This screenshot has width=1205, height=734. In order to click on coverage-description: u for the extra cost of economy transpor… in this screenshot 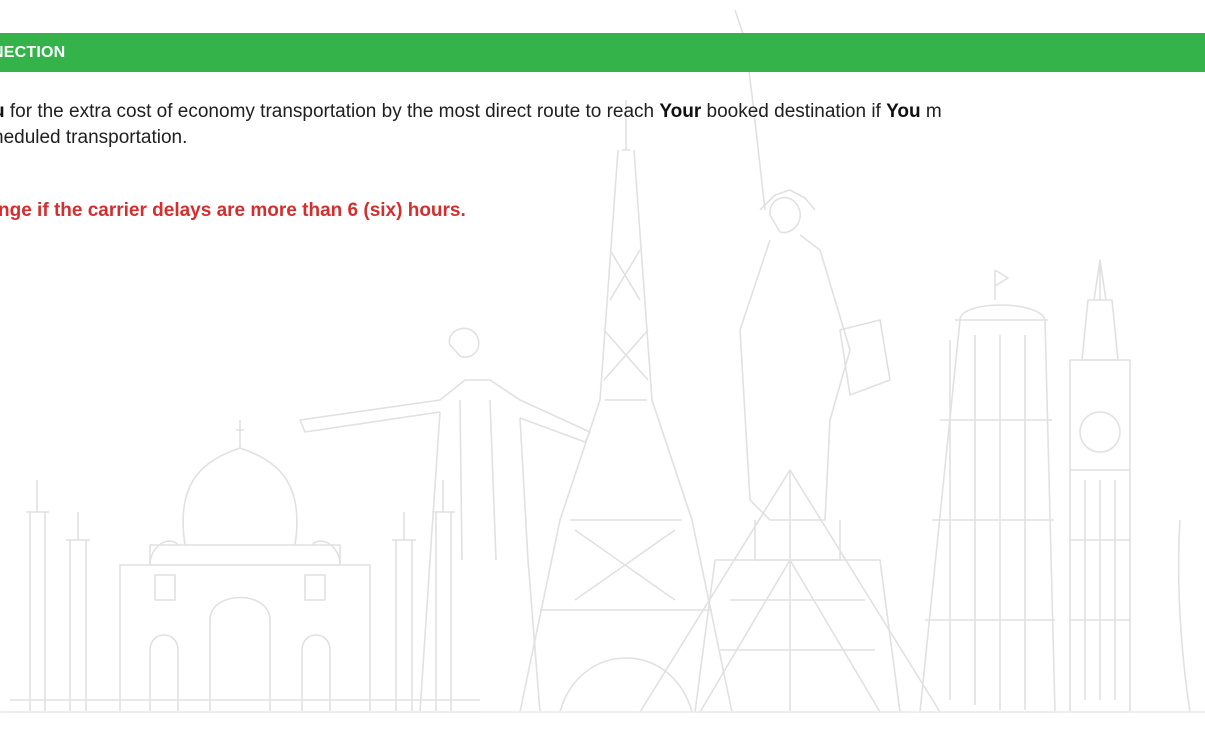, I will do `click(602, 125)`.